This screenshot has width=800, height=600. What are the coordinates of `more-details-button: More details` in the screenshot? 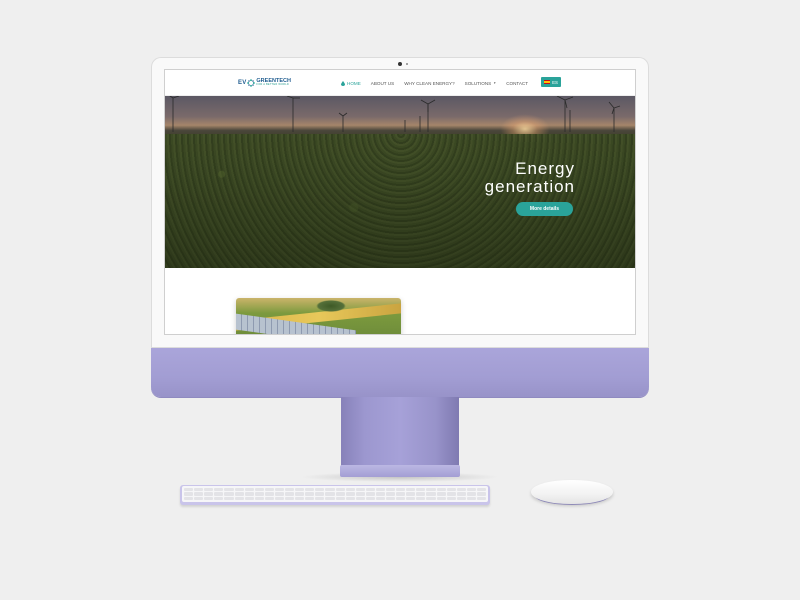 It's located at (544, 209).